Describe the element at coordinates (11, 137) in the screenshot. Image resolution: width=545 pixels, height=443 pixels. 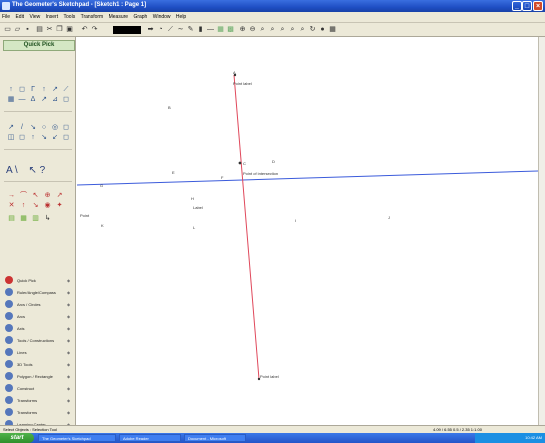
I see `tool-icon: ◫` at that location.